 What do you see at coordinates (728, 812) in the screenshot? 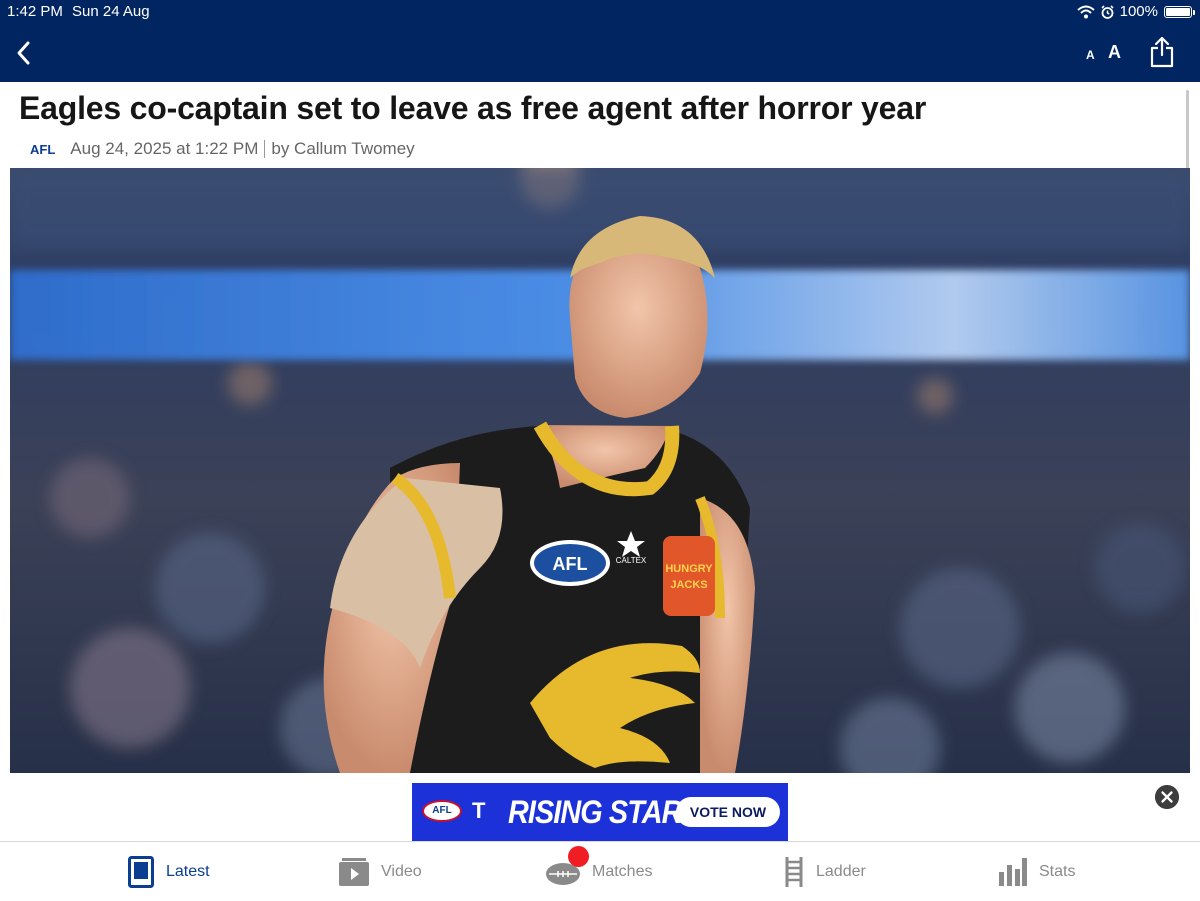
I see `ad-vote-button: VOTE NOW` at bounding box center [728, 812].